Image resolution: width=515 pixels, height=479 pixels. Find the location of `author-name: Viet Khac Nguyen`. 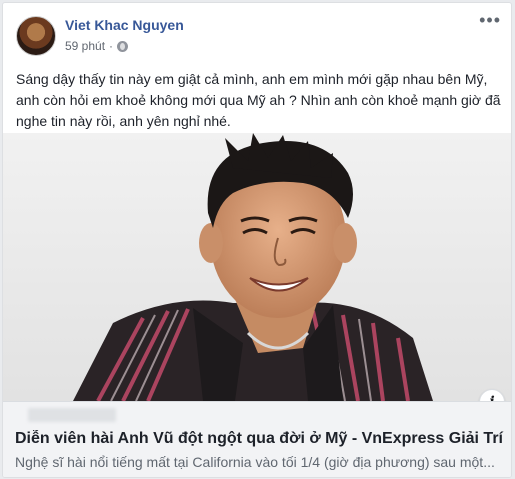

author-name: Viet Khac Nguyen is located at coordinates (124, 25).